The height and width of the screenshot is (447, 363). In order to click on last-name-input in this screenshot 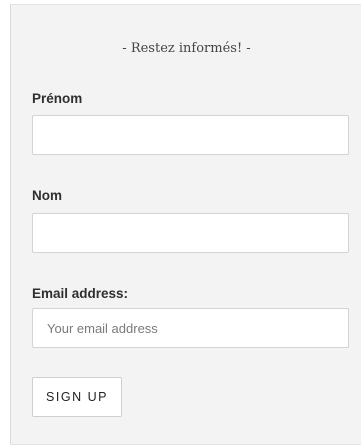, I will do `click(190, 233)`.